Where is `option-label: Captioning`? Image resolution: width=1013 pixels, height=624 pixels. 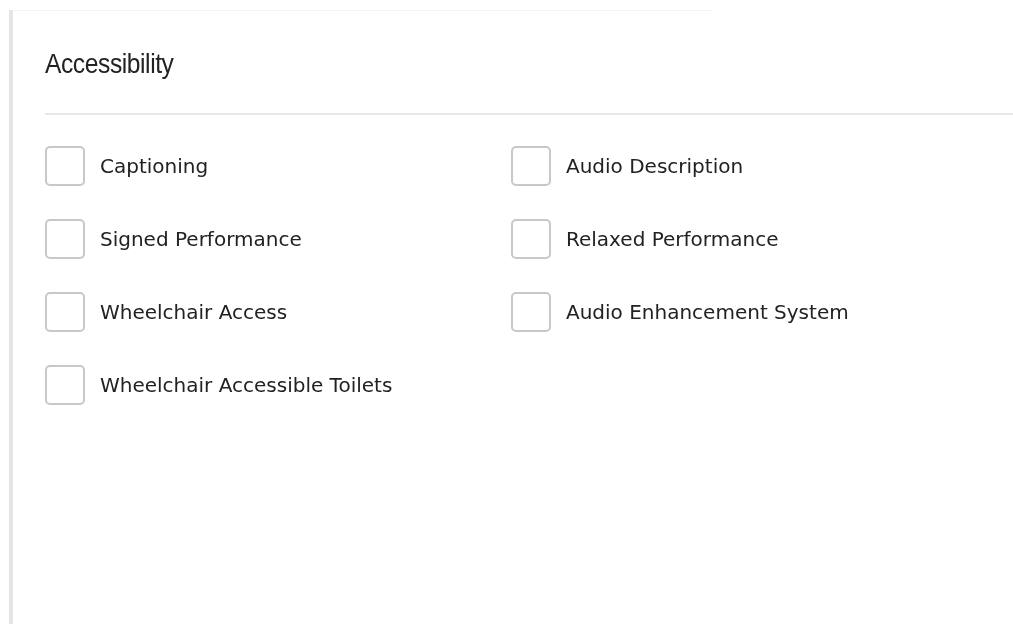
option-label: Captioning is located at coordinates (154, 166).